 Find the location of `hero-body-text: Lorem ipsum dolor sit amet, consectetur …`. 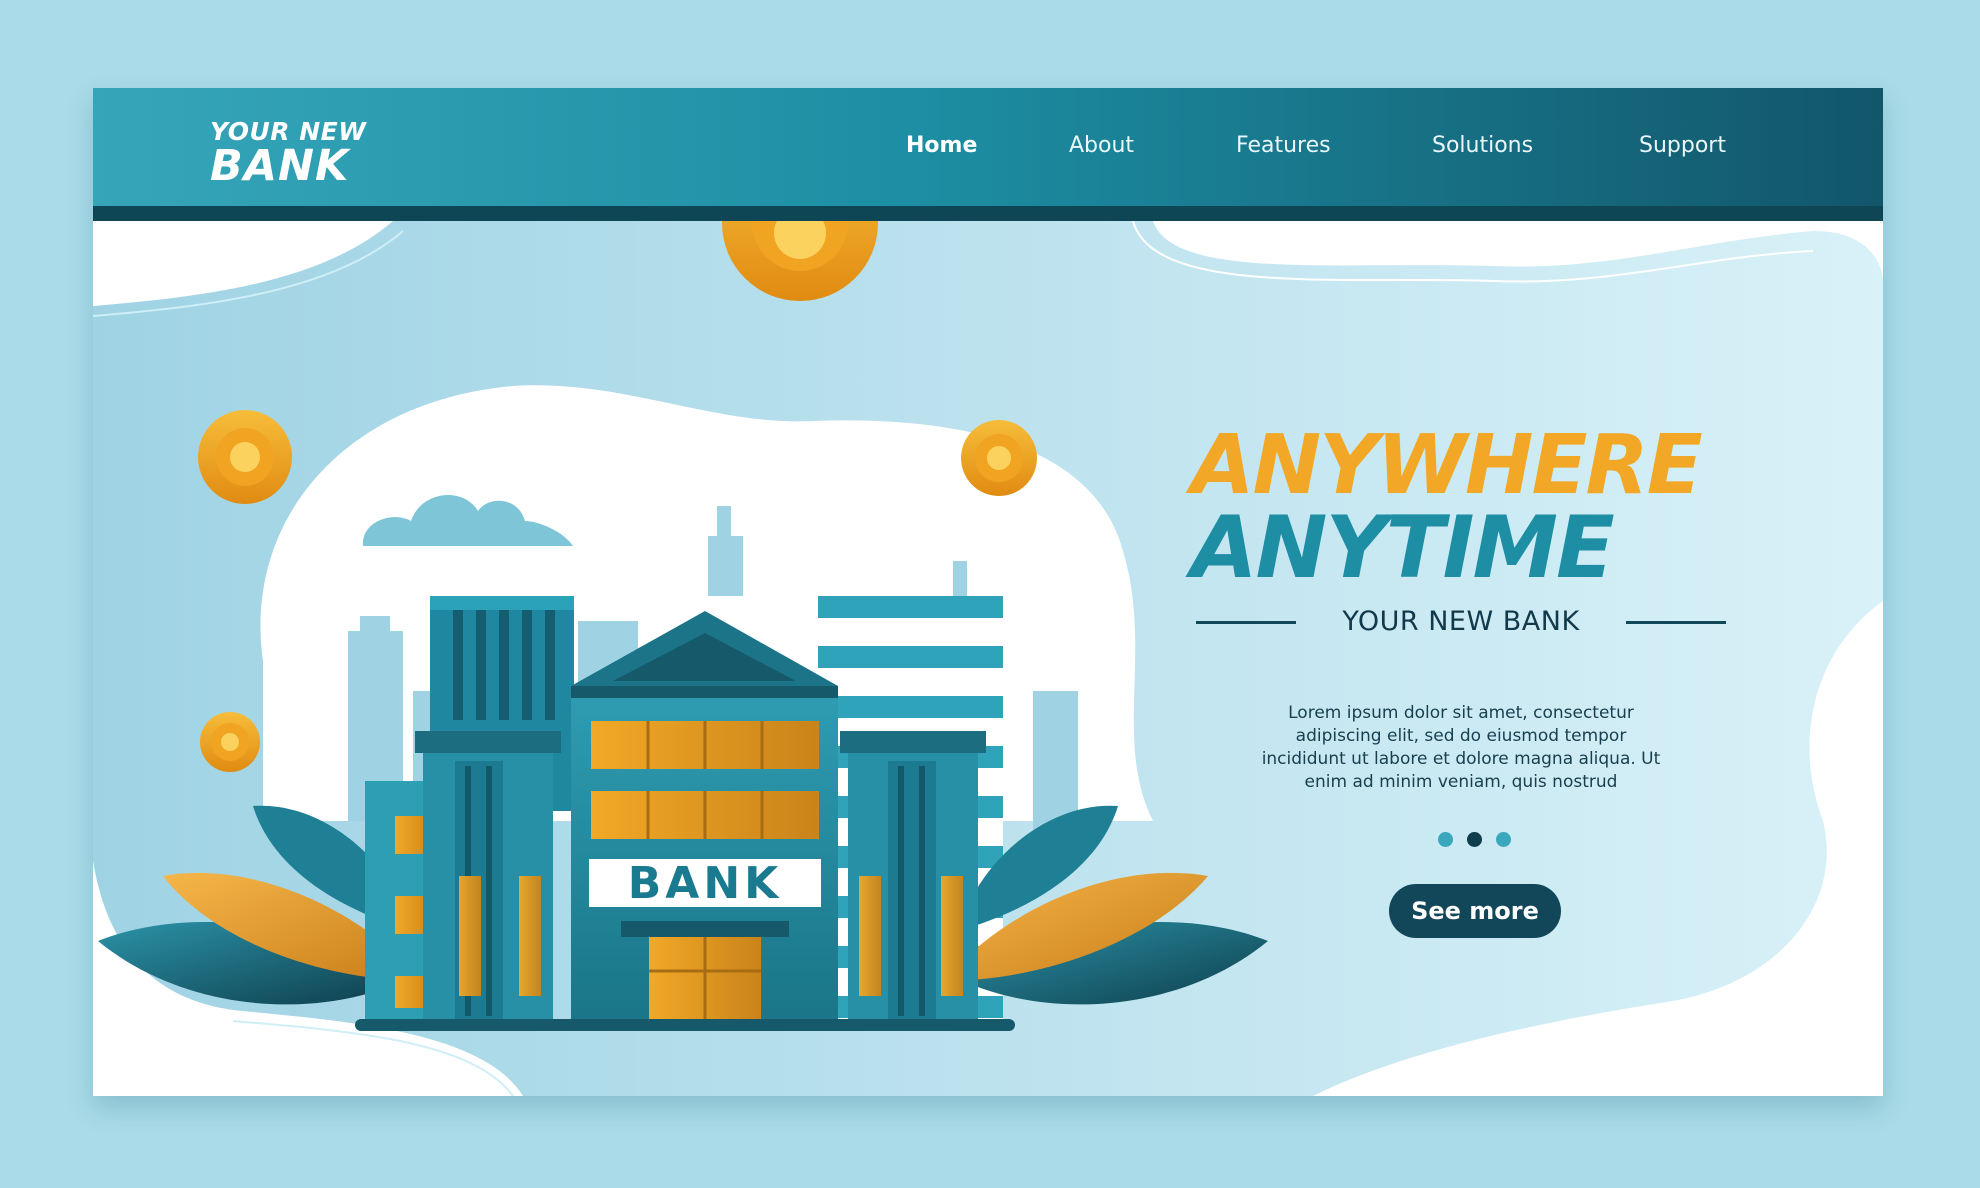

hero-body-text: Lorem ipsum dolor sit amet, consectetur … is located at coordinates (1461, 747).